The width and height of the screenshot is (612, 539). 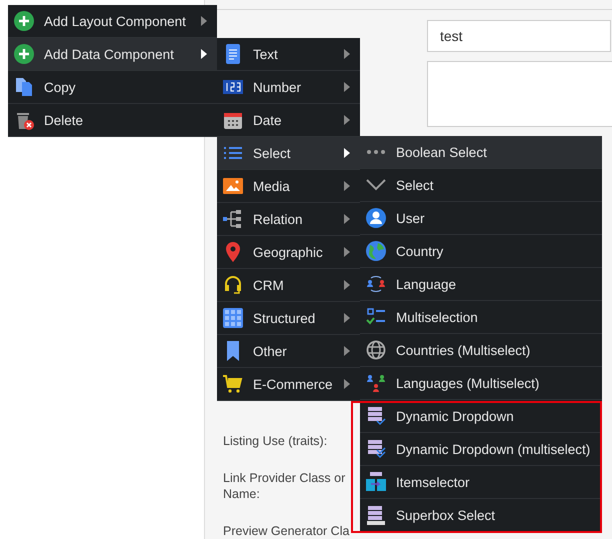 I want to click on menu-item: Add Data Component, so click(x=112, y=54).